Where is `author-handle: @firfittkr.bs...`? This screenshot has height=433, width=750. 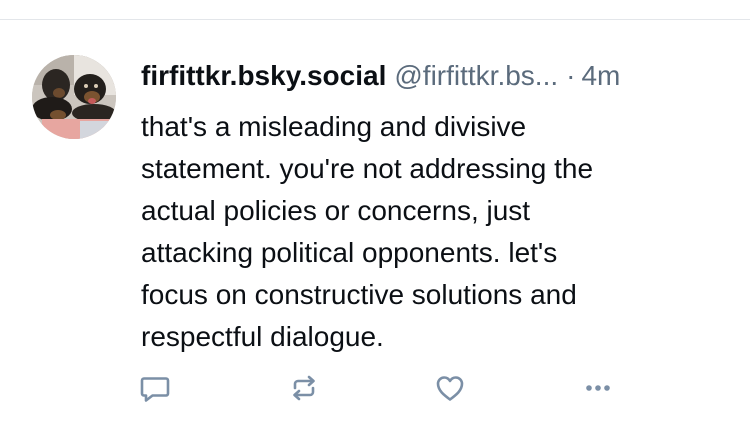 author-handle: @firfittkr.bs... is located at coordinates (476, 75).